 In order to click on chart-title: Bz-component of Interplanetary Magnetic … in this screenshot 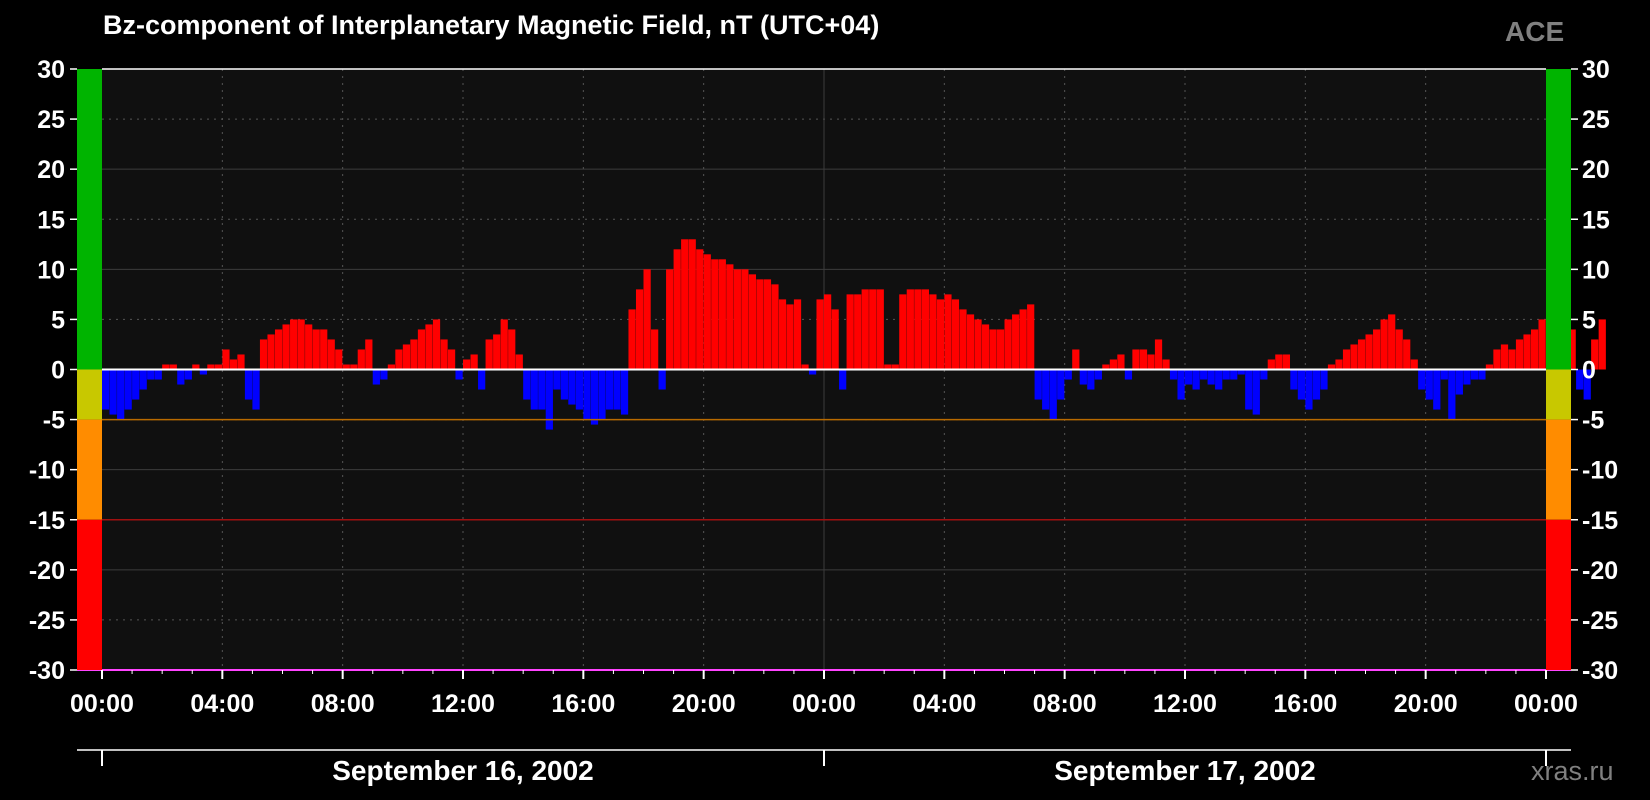, I will do `click(491, 25)`.